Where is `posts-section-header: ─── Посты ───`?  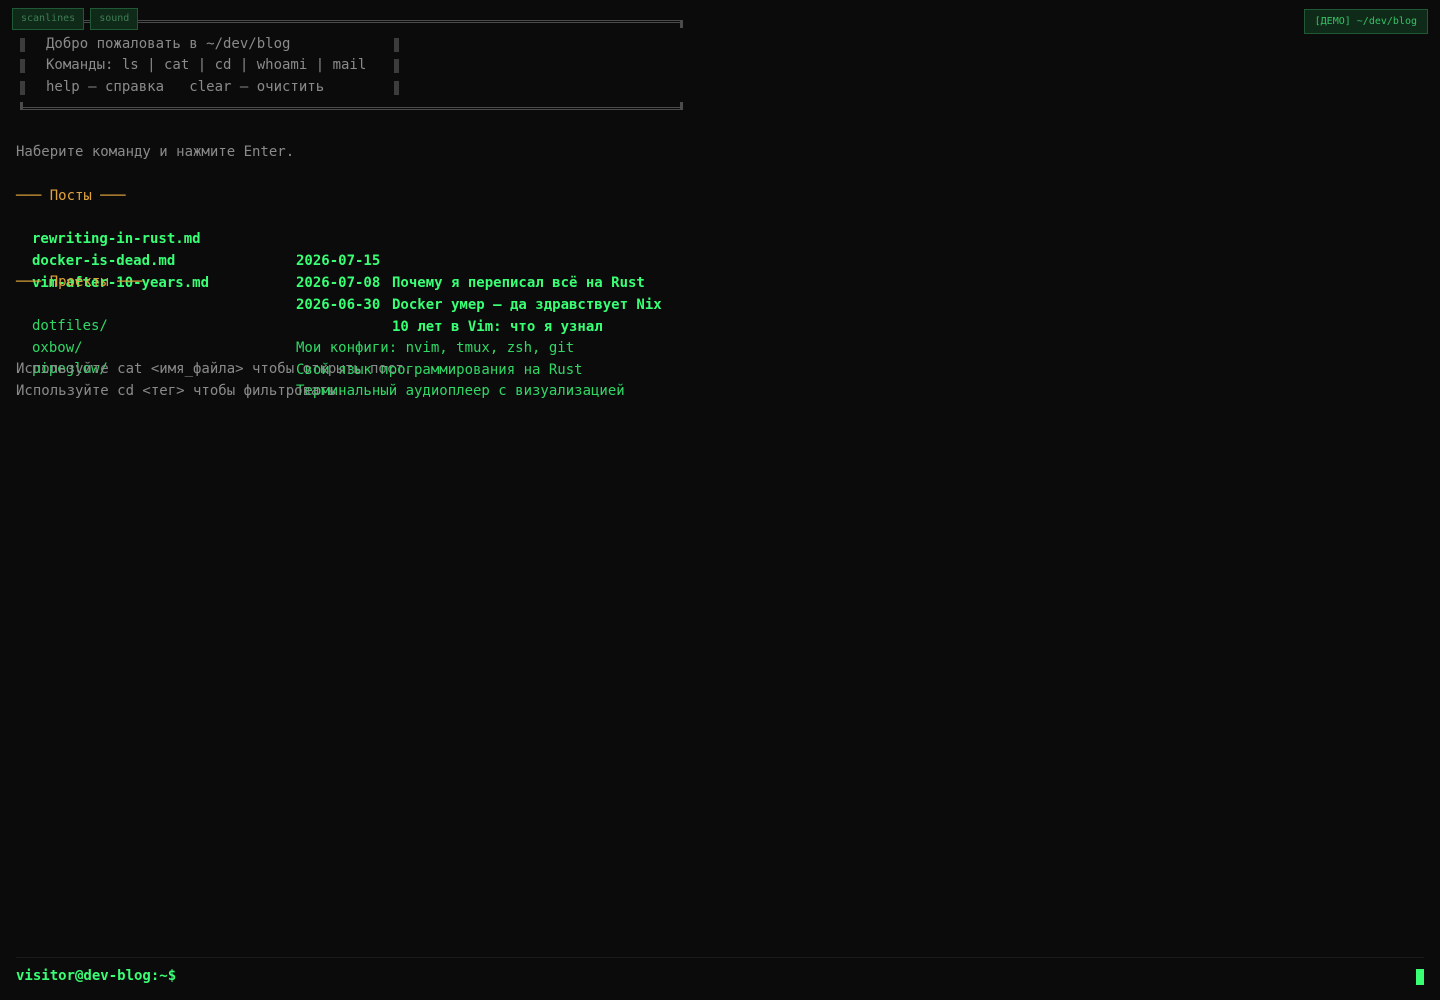 posts-section-header: ─── Посты ─── is located at coordinates (71, 196).